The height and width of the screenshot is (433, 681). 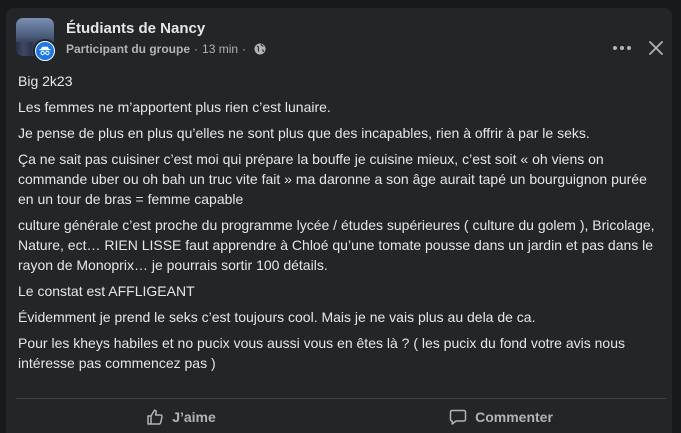 I want to click on group-name: Étudiants de Nancy, so click(x=135, y=28).